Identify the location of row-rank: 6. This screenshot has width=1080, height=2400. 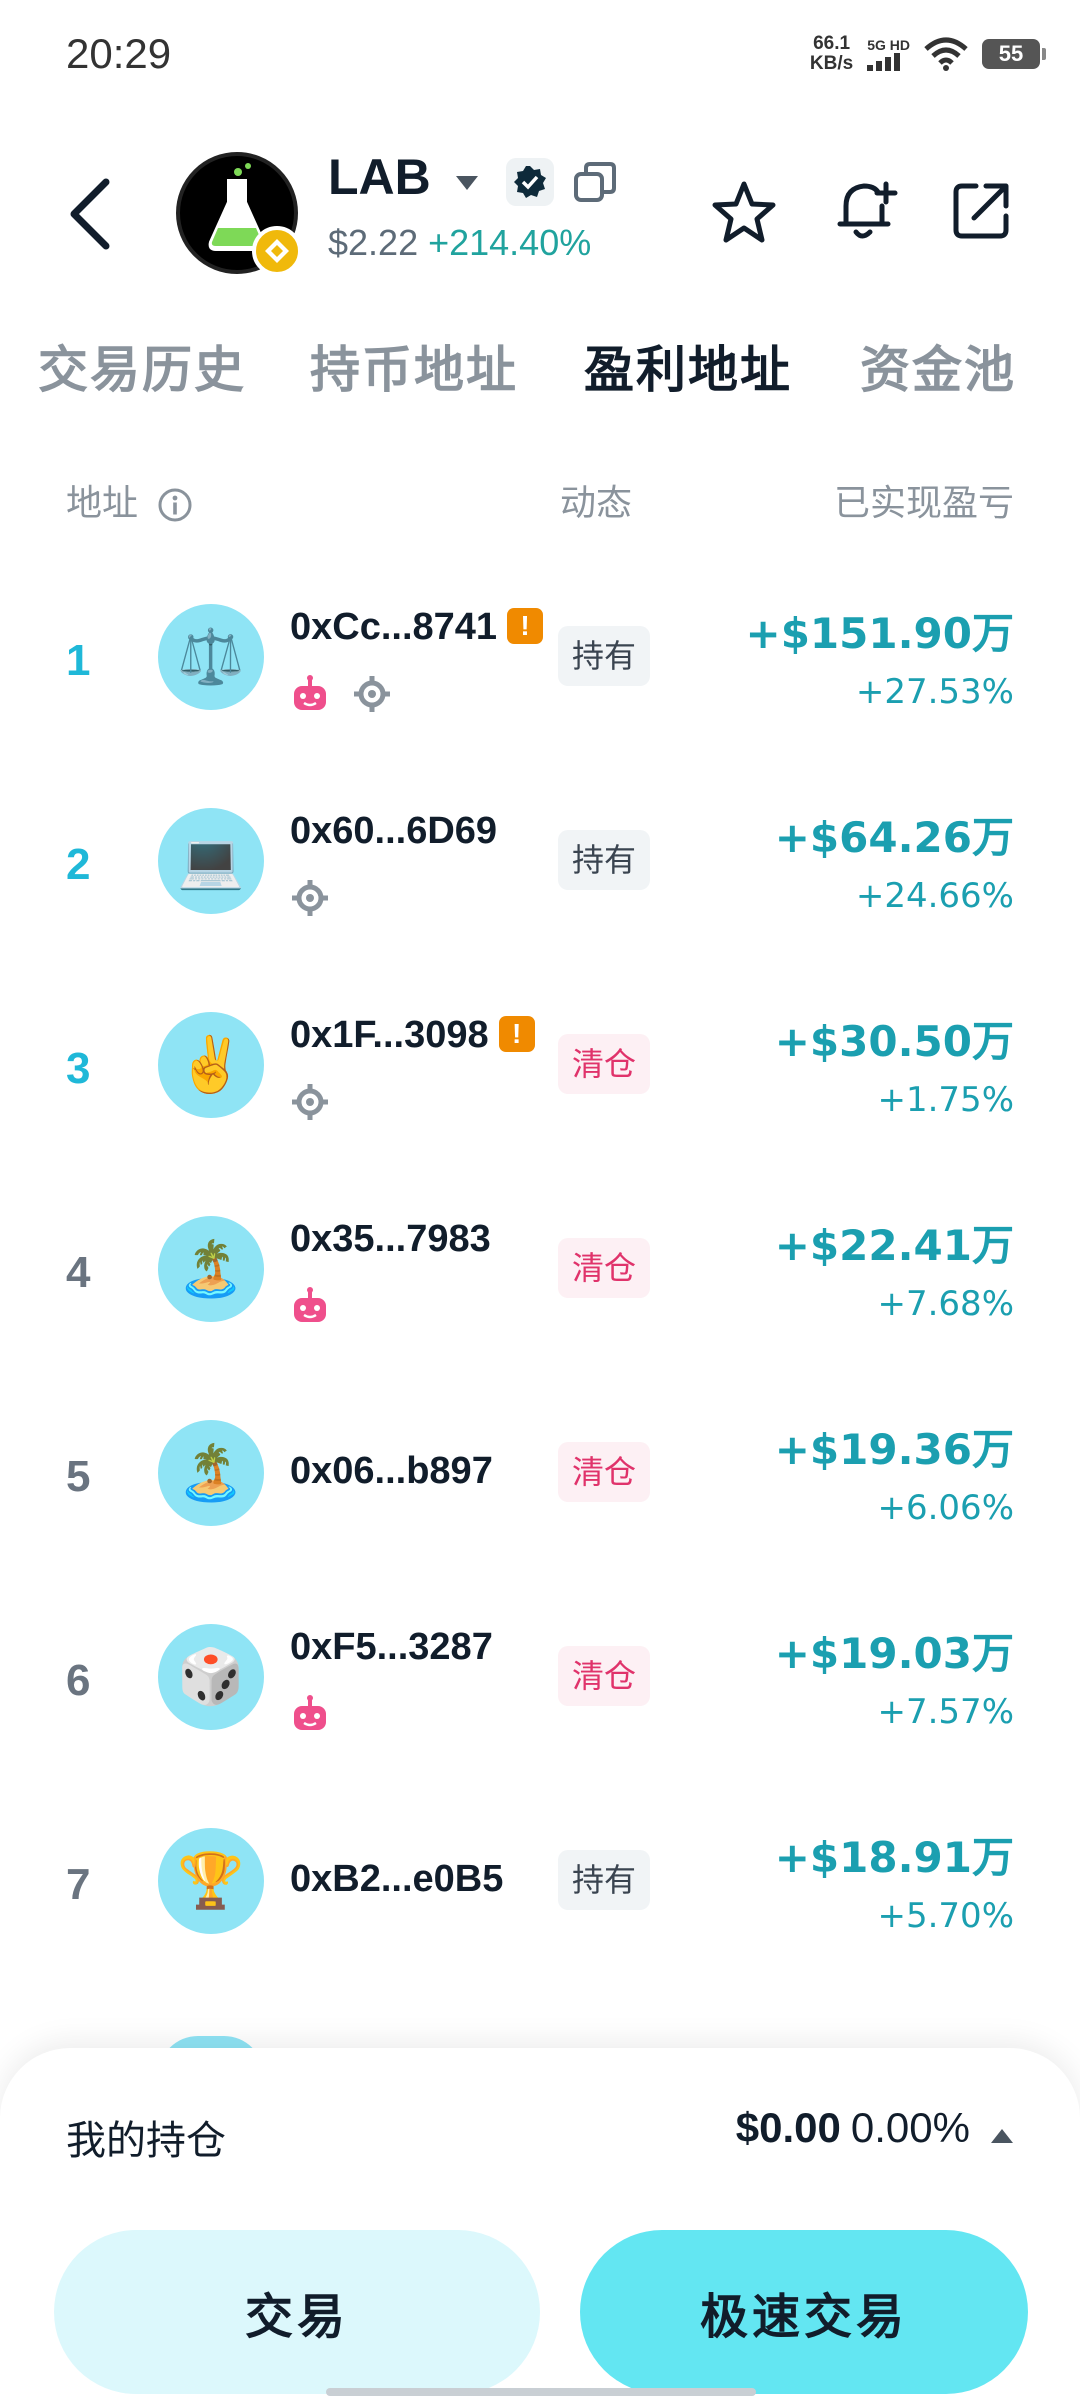
(78, 1680).